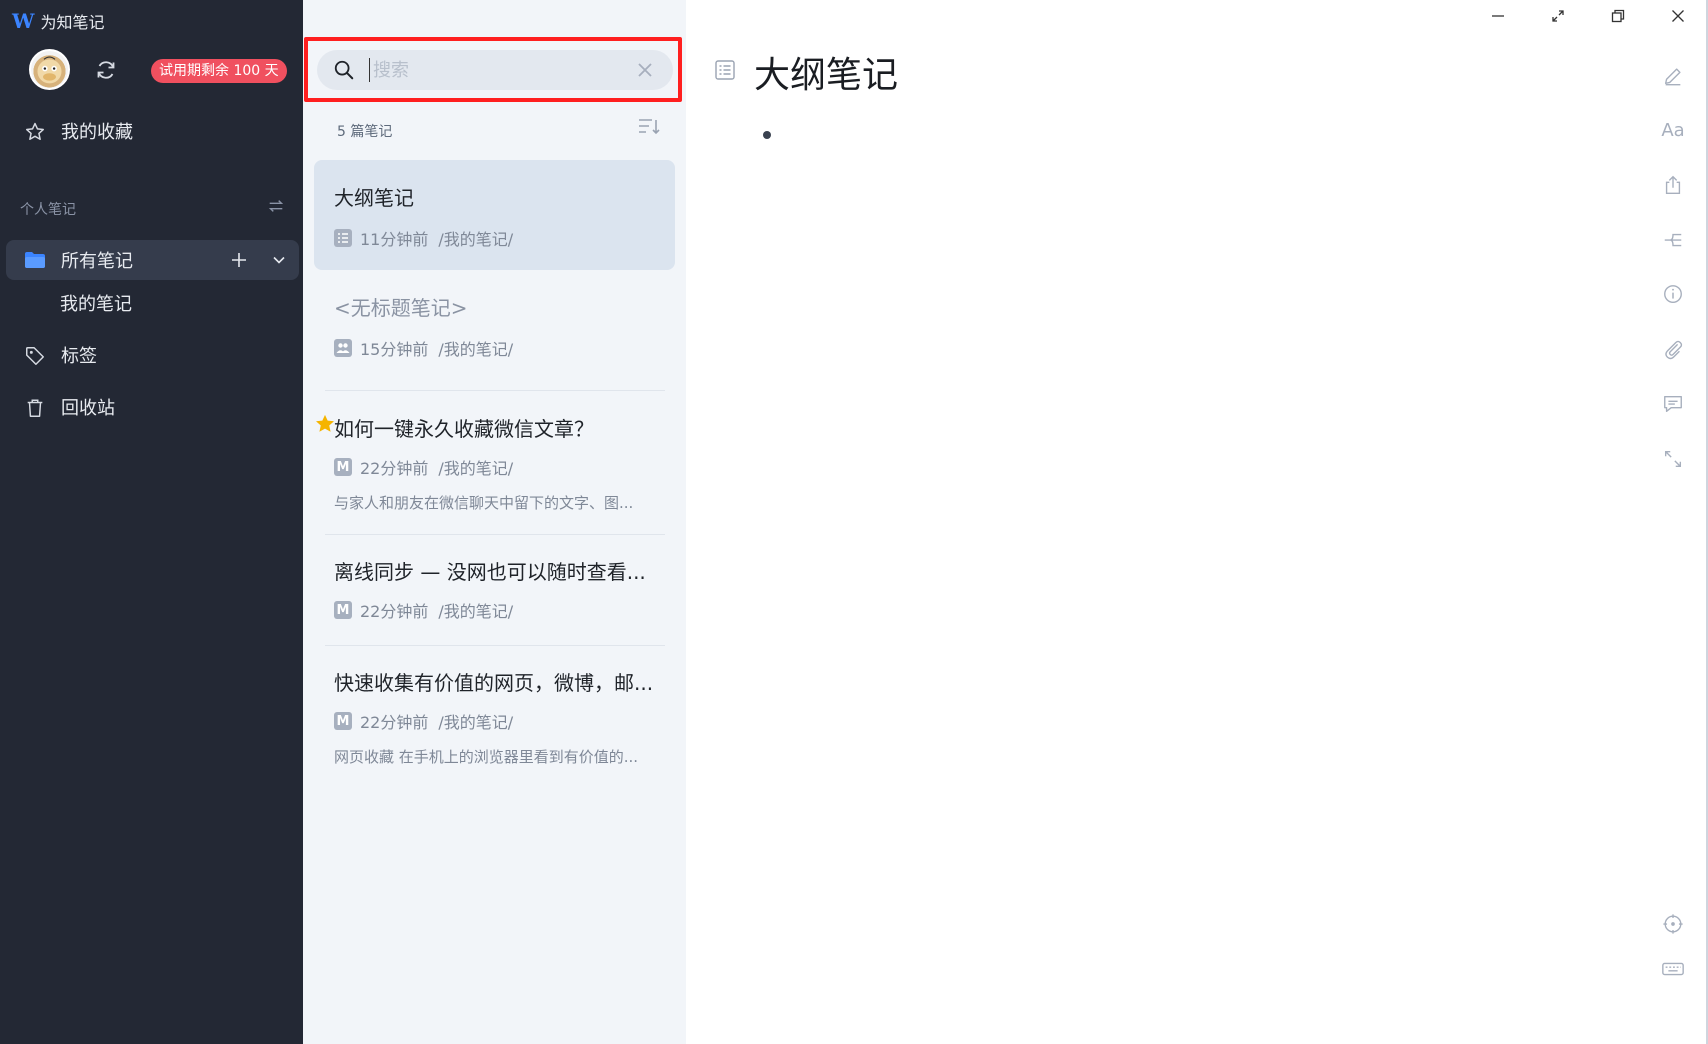 Image resolution: width=1708 pixels, height=1044 pixels. I want to click on minimize-button, so click(1498, 16).